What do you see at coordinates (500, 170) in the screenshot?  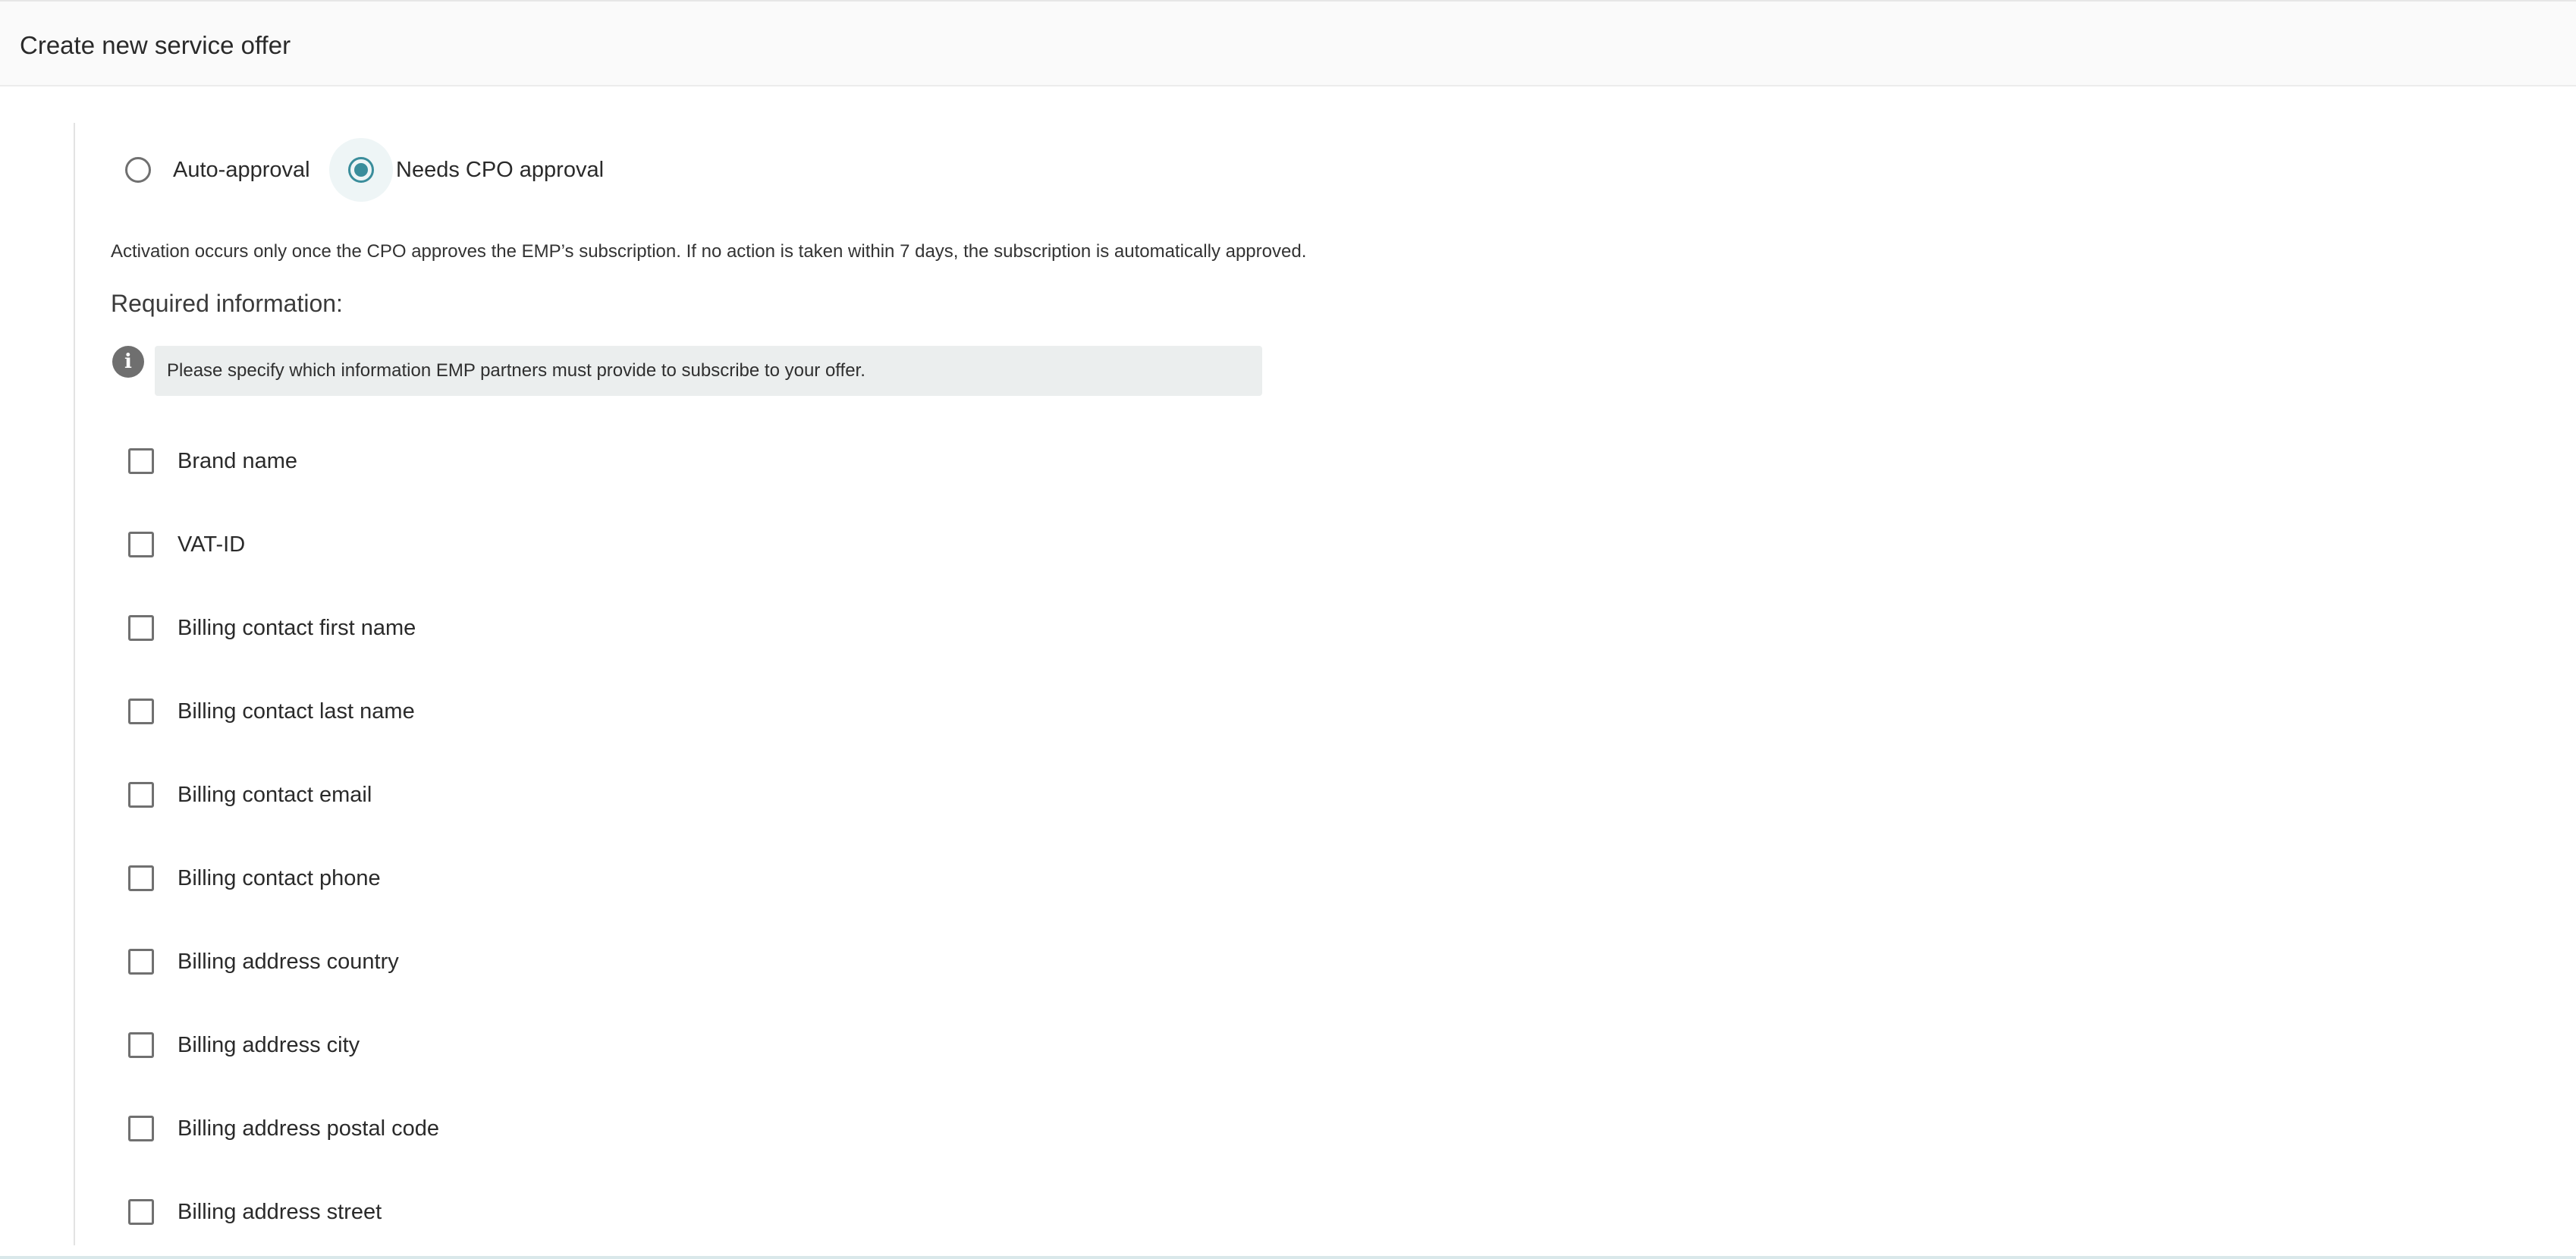 I see `needs-cpo-approval-label: Needs CPO approval` at bounding box center [500, 170].